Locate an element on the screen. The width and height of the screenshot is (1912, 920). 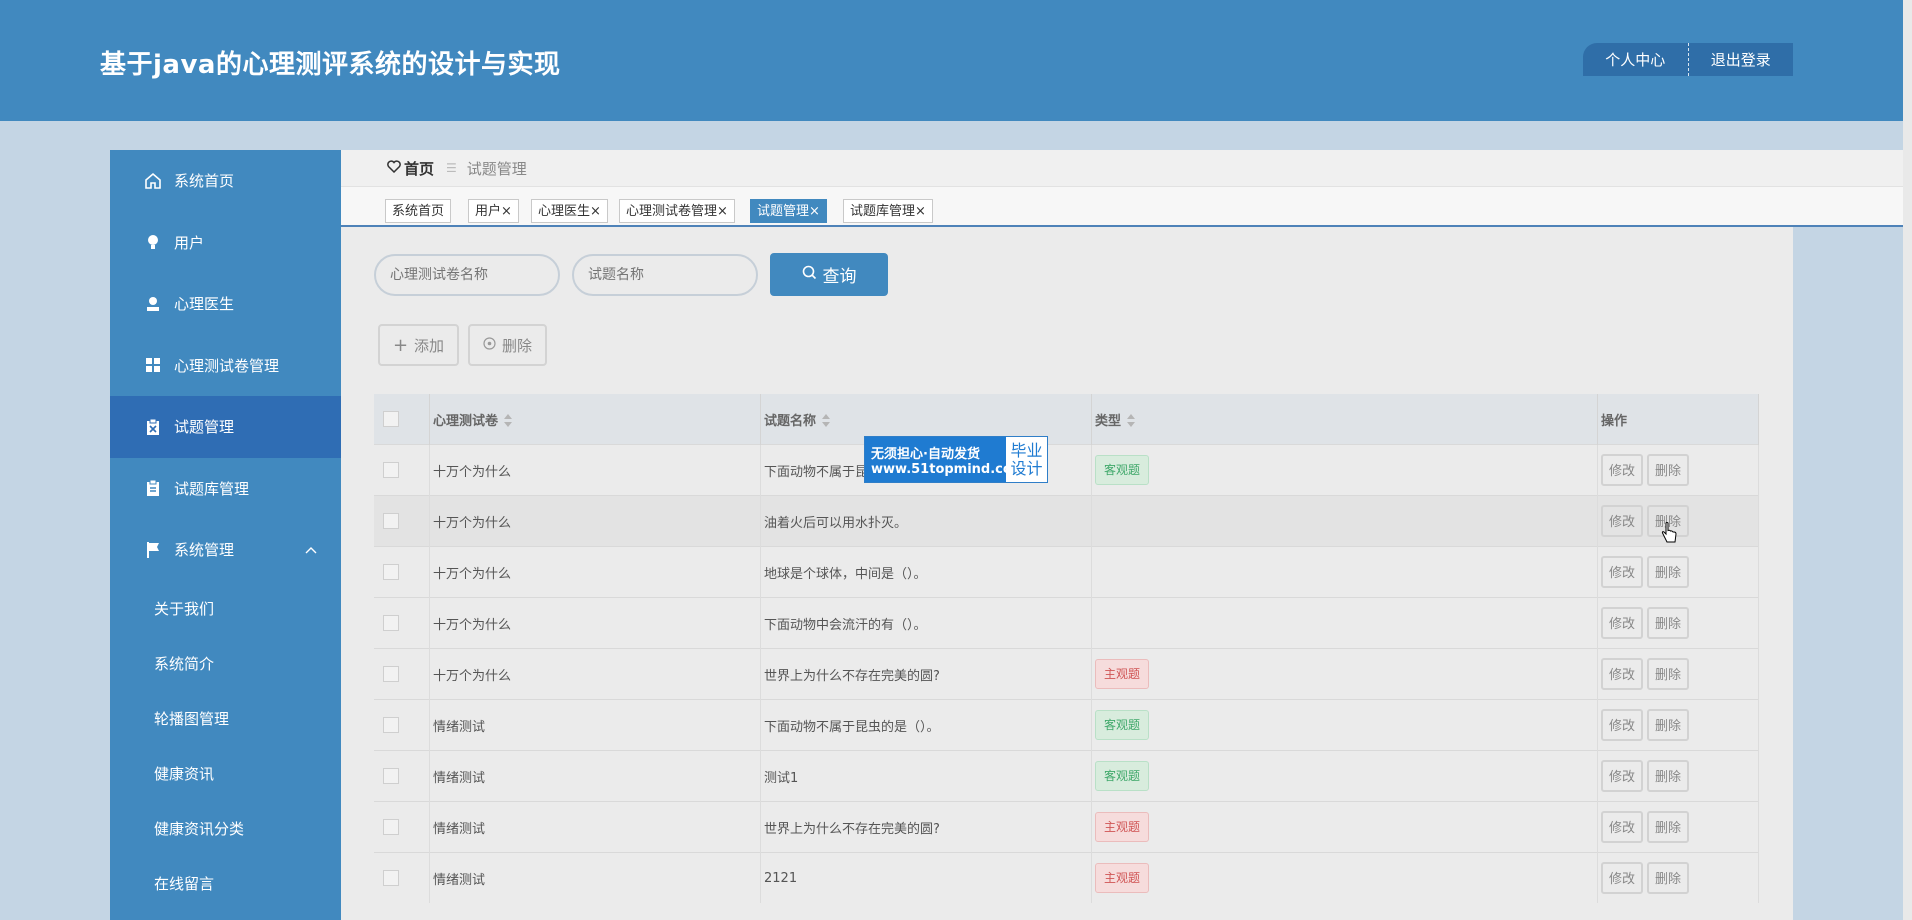
sidebar-item-doctors: 心理医生 is located at coordinates (225, 304).